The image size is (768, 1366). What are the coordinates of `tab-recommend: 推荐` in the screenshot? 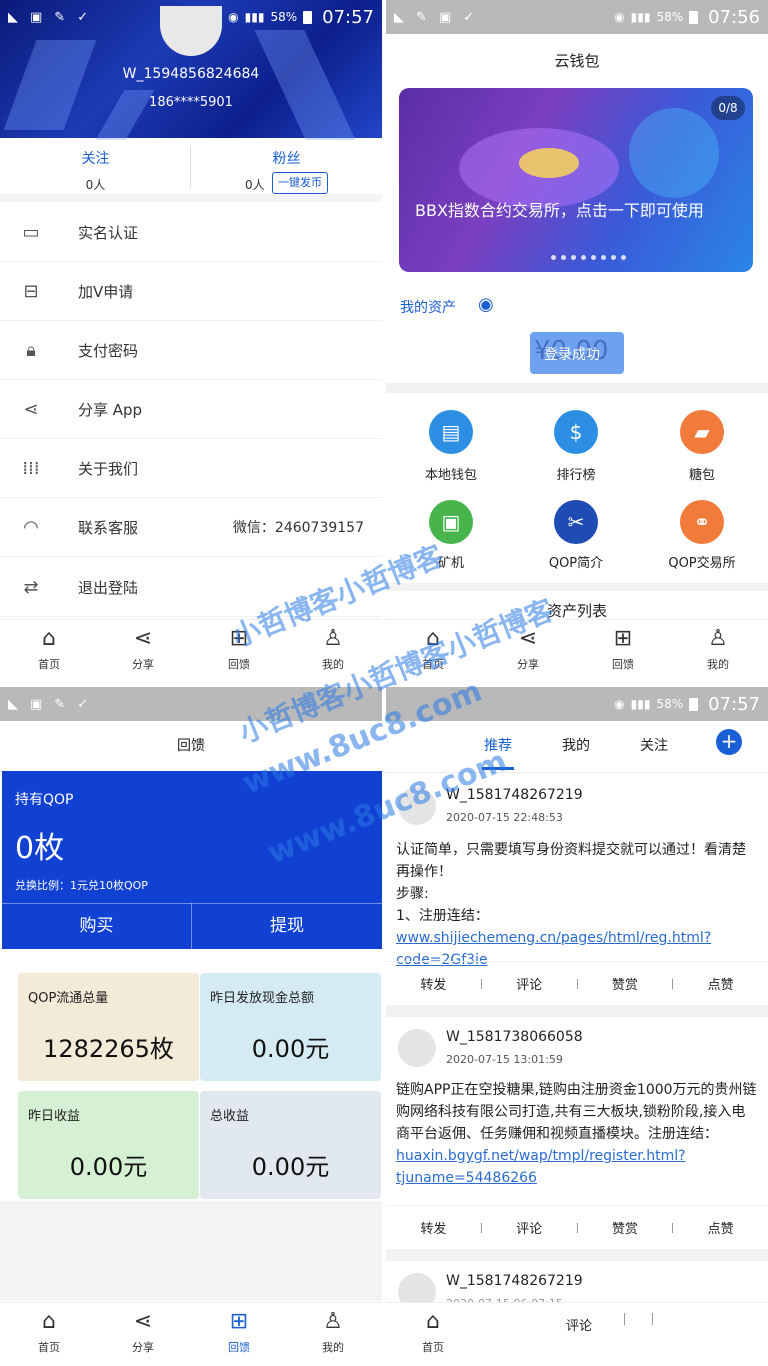 It's located at (498, 745).